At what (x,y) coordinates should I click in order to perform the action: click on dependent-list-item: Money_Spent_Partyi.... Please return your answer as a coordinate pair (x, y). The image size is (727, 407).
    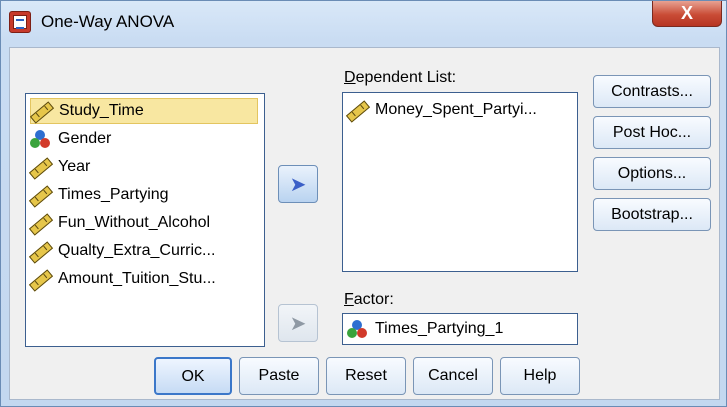
    Looking at the image, I should click on (442, 110).